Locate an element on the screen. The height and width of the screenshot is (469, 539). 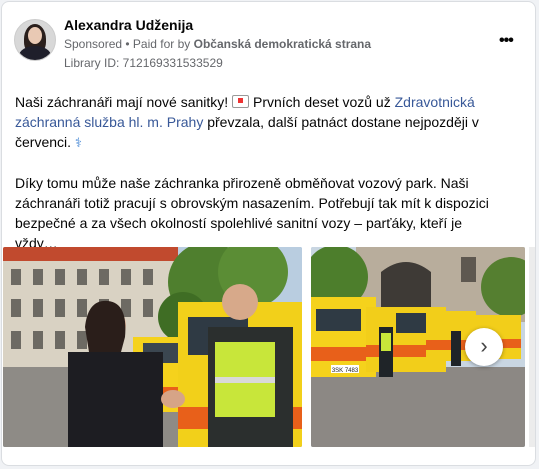
post-text-line1b: Prvních deset vozů už is located at coordinates (321, 102).